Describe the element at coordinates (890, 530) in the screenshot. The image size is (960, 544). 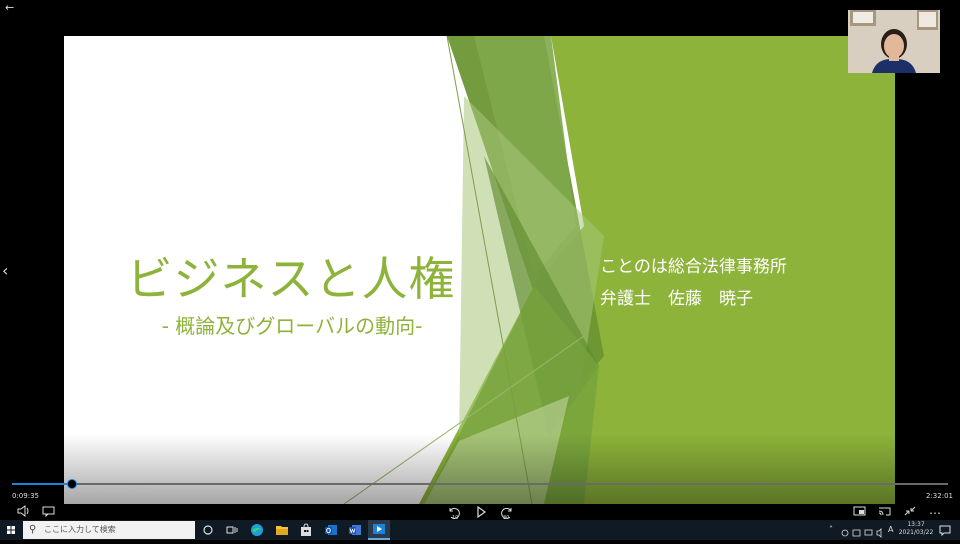
I see `ime-indicator: A` at that location.